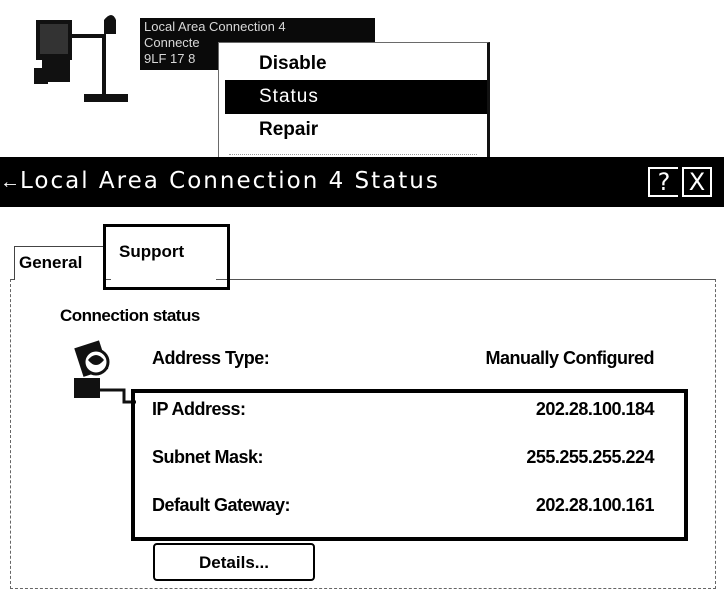 The width and height of the screenshot is (724, 589). I want to click on context-menu: Disable Status Repair, so click(354, 103).